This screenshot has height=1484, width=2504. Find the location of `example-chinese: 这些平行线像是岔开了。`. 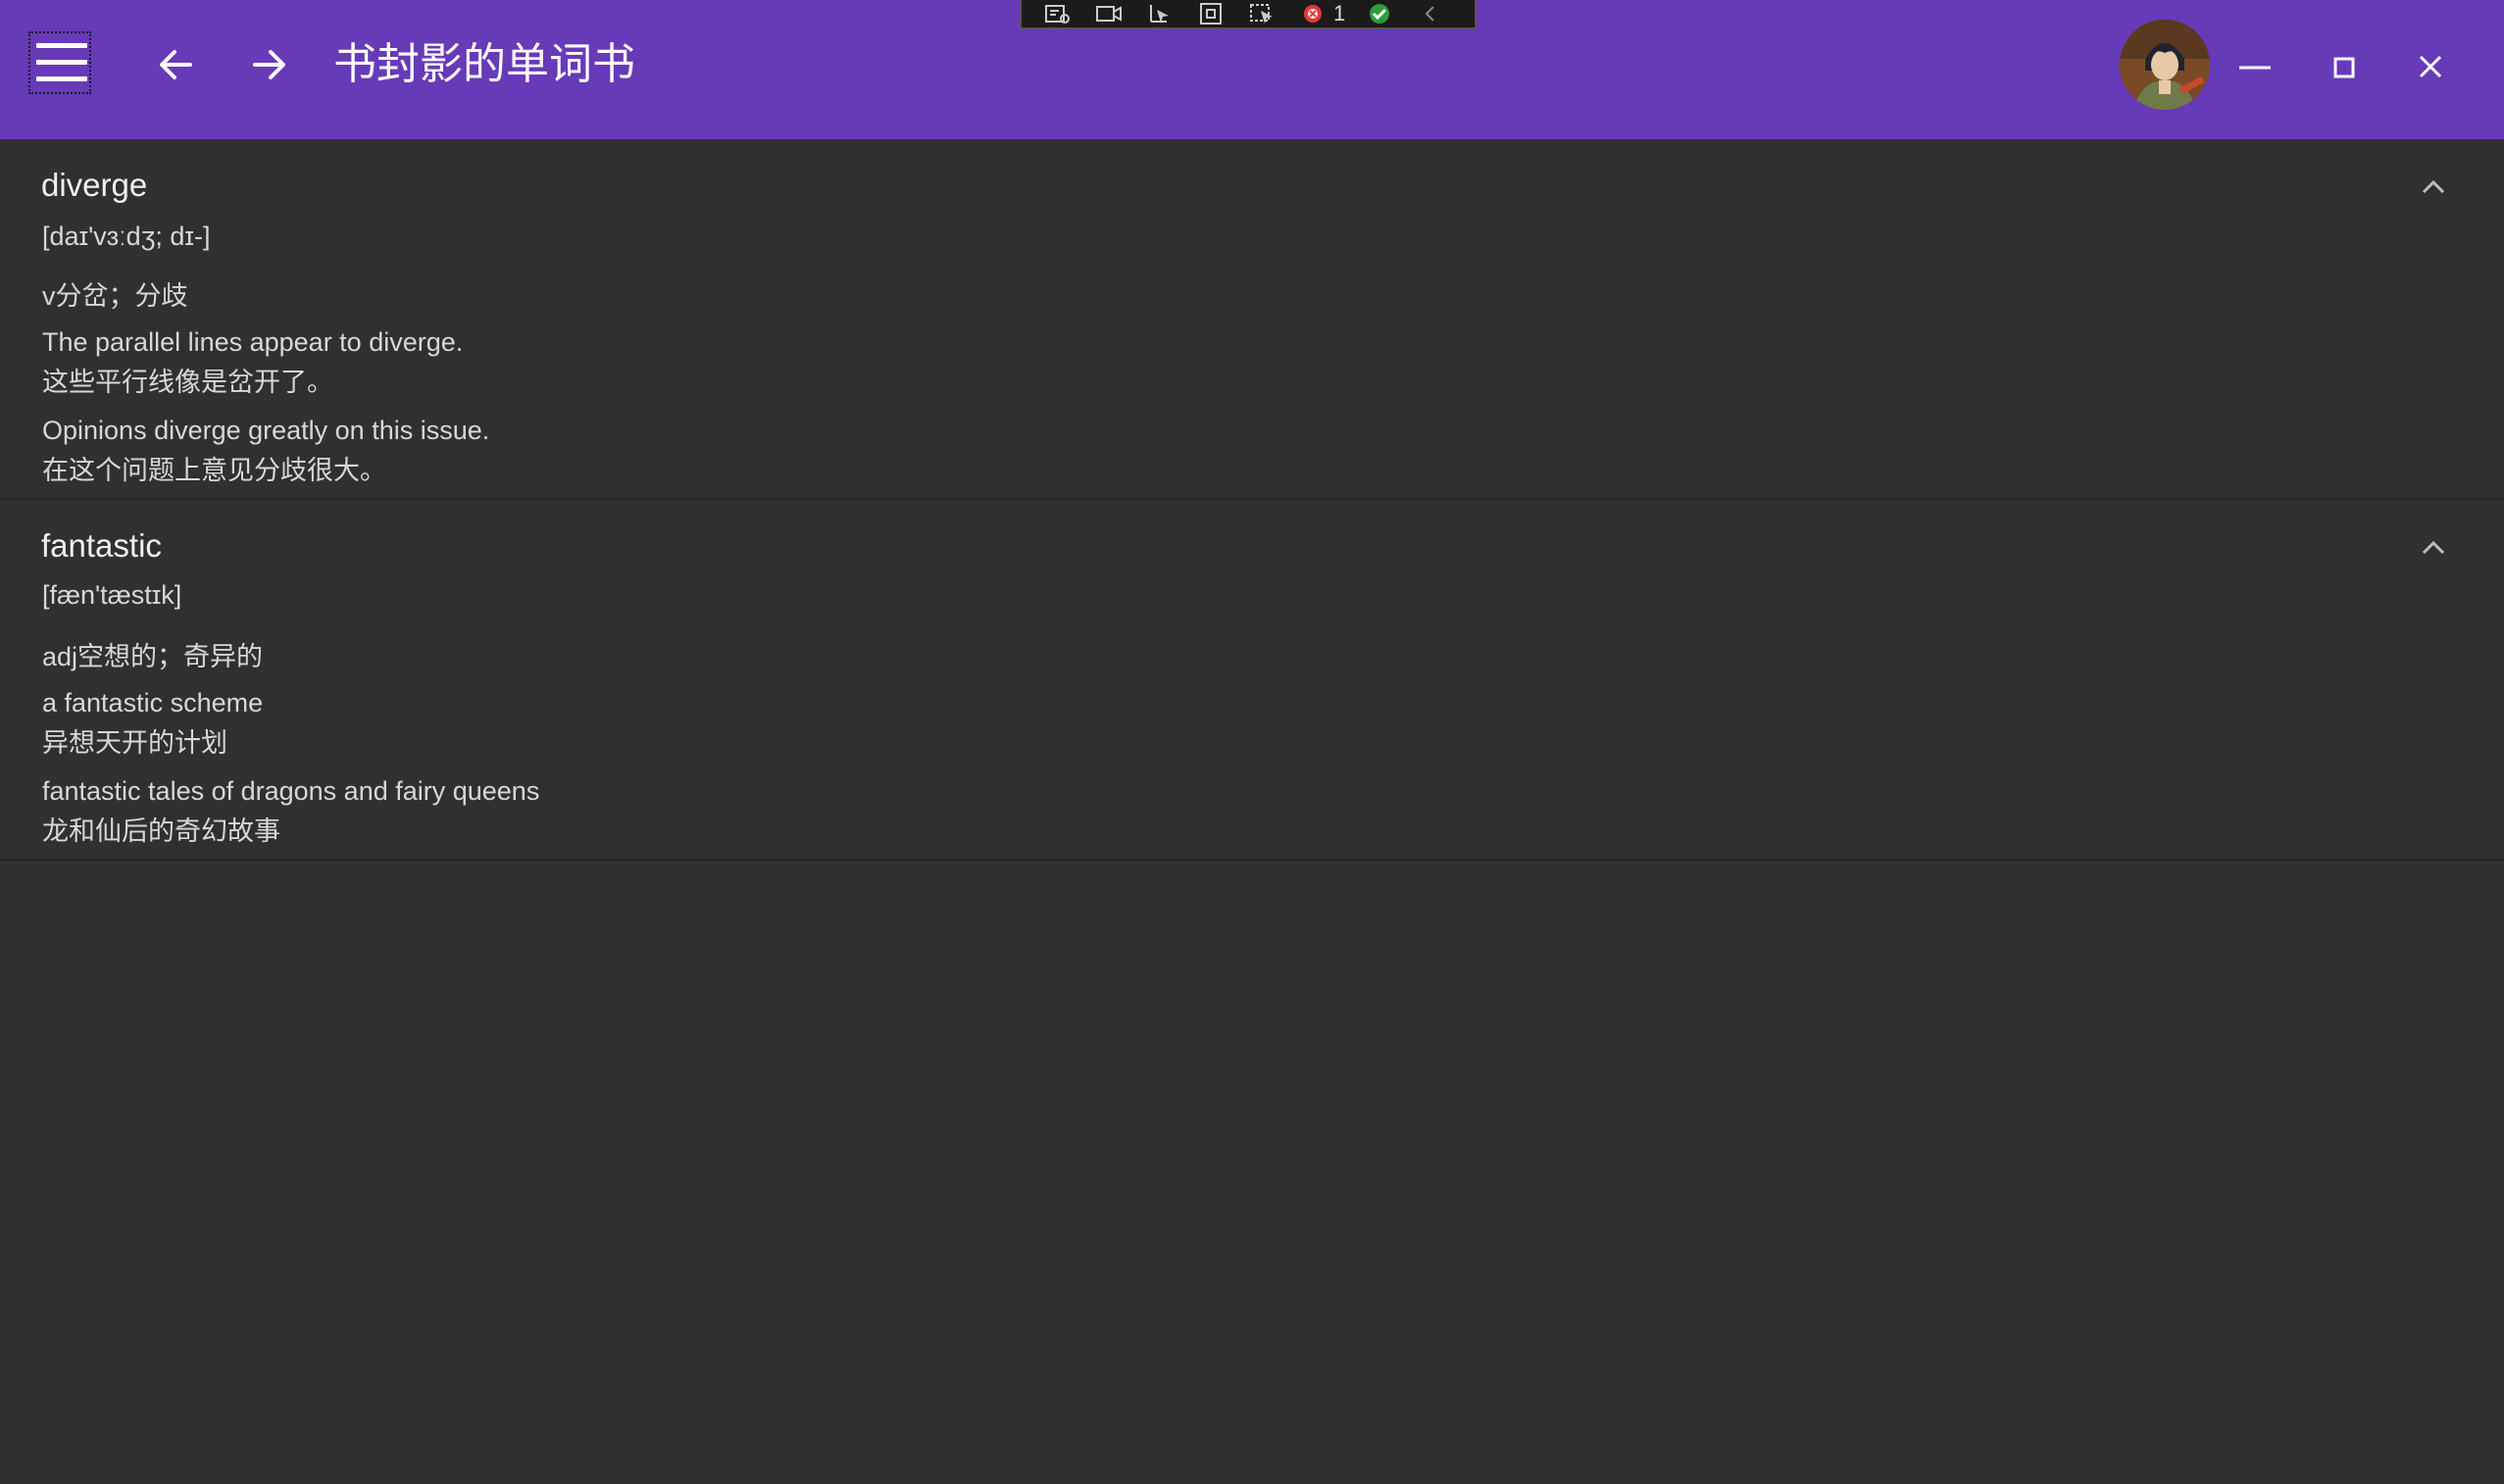

example-chinese: 这些平行线像是岔开了。 is located at coordinates (187, 382).